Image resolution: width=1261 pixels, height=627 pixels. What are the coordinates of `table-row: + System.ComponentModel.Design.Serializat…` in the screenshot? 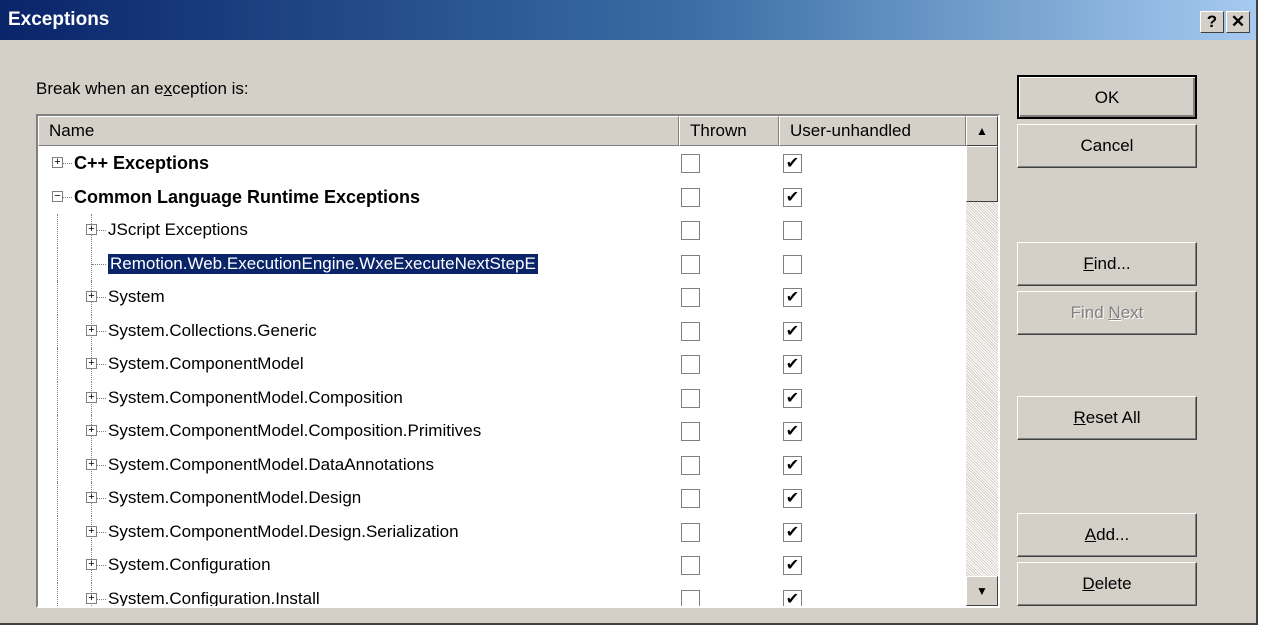 It's located at (502, 532).